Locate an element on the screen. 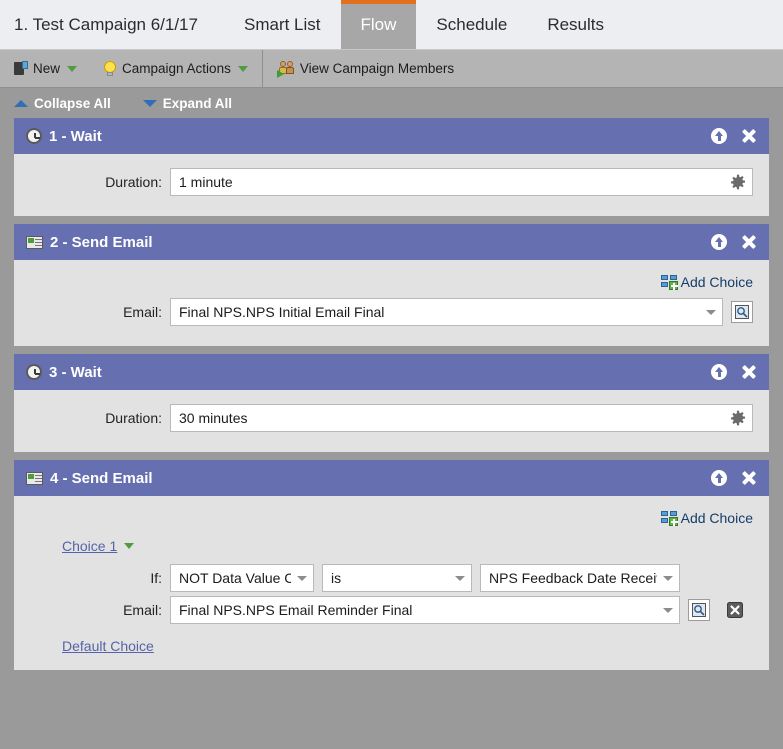 This screenshot has height=749, width=783. campaign-actions-button: Campaign Actions is located at coordinates (175, 68).